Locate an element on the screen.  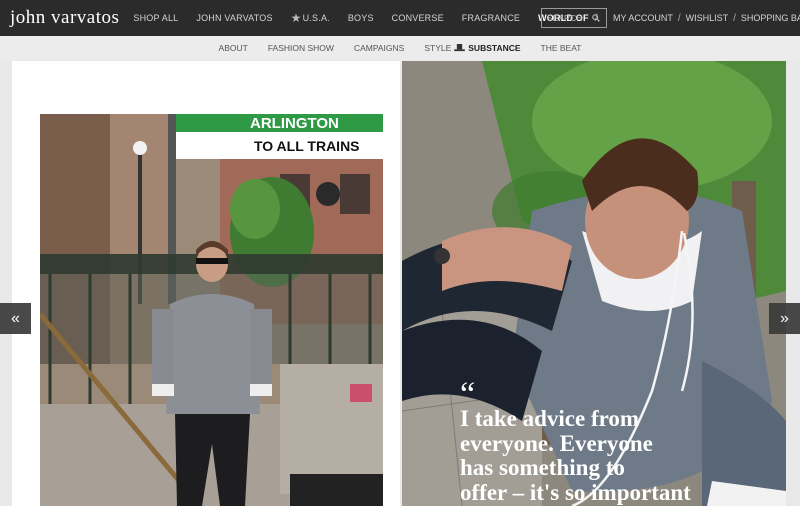
quote-line: has something to is located at coordinates (542, 467).